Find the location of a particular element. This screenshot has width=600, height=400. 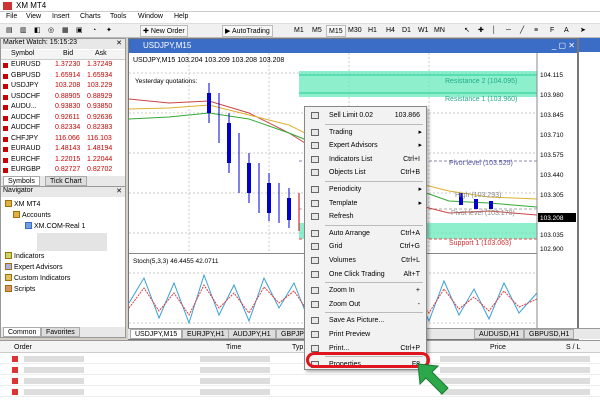

menu-help: Help is located at coordinates (181, 16).